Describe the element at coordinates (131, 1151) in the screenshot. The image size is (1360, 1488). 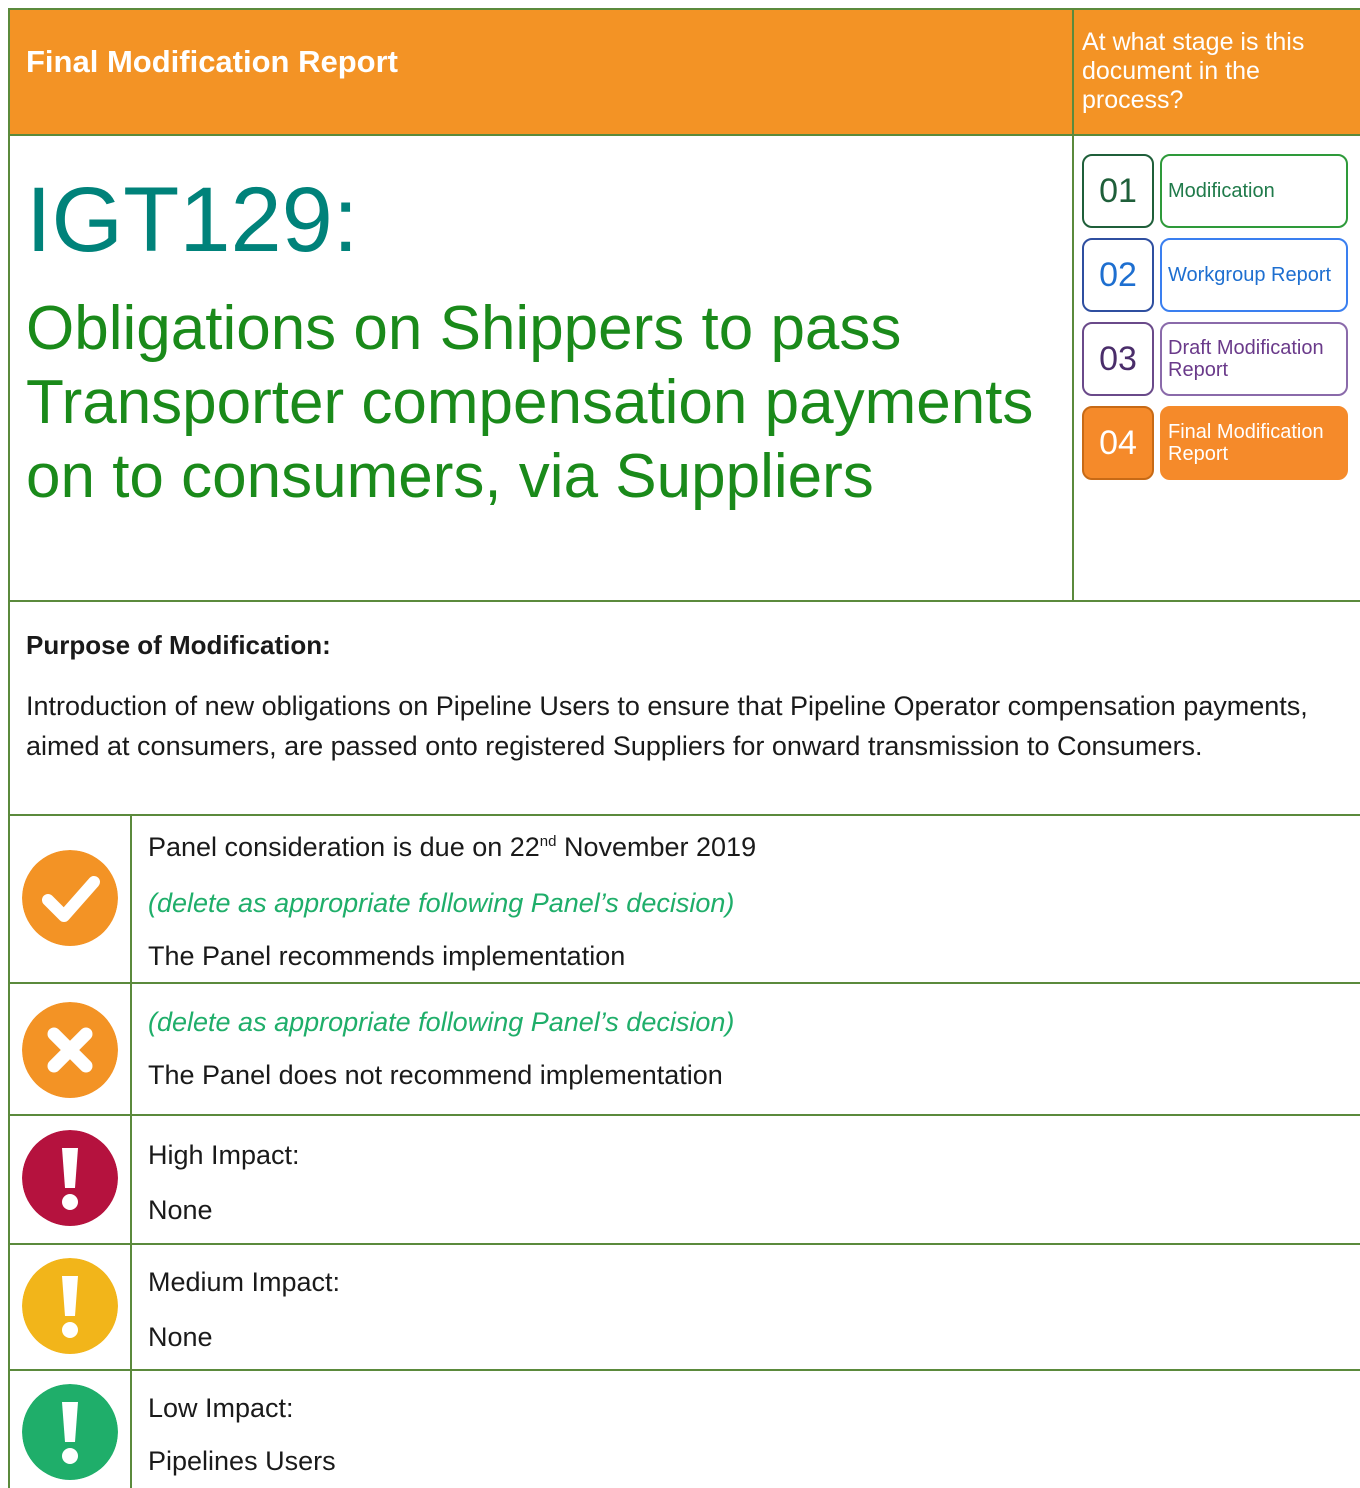
I see `icon-column-divider` at that location.